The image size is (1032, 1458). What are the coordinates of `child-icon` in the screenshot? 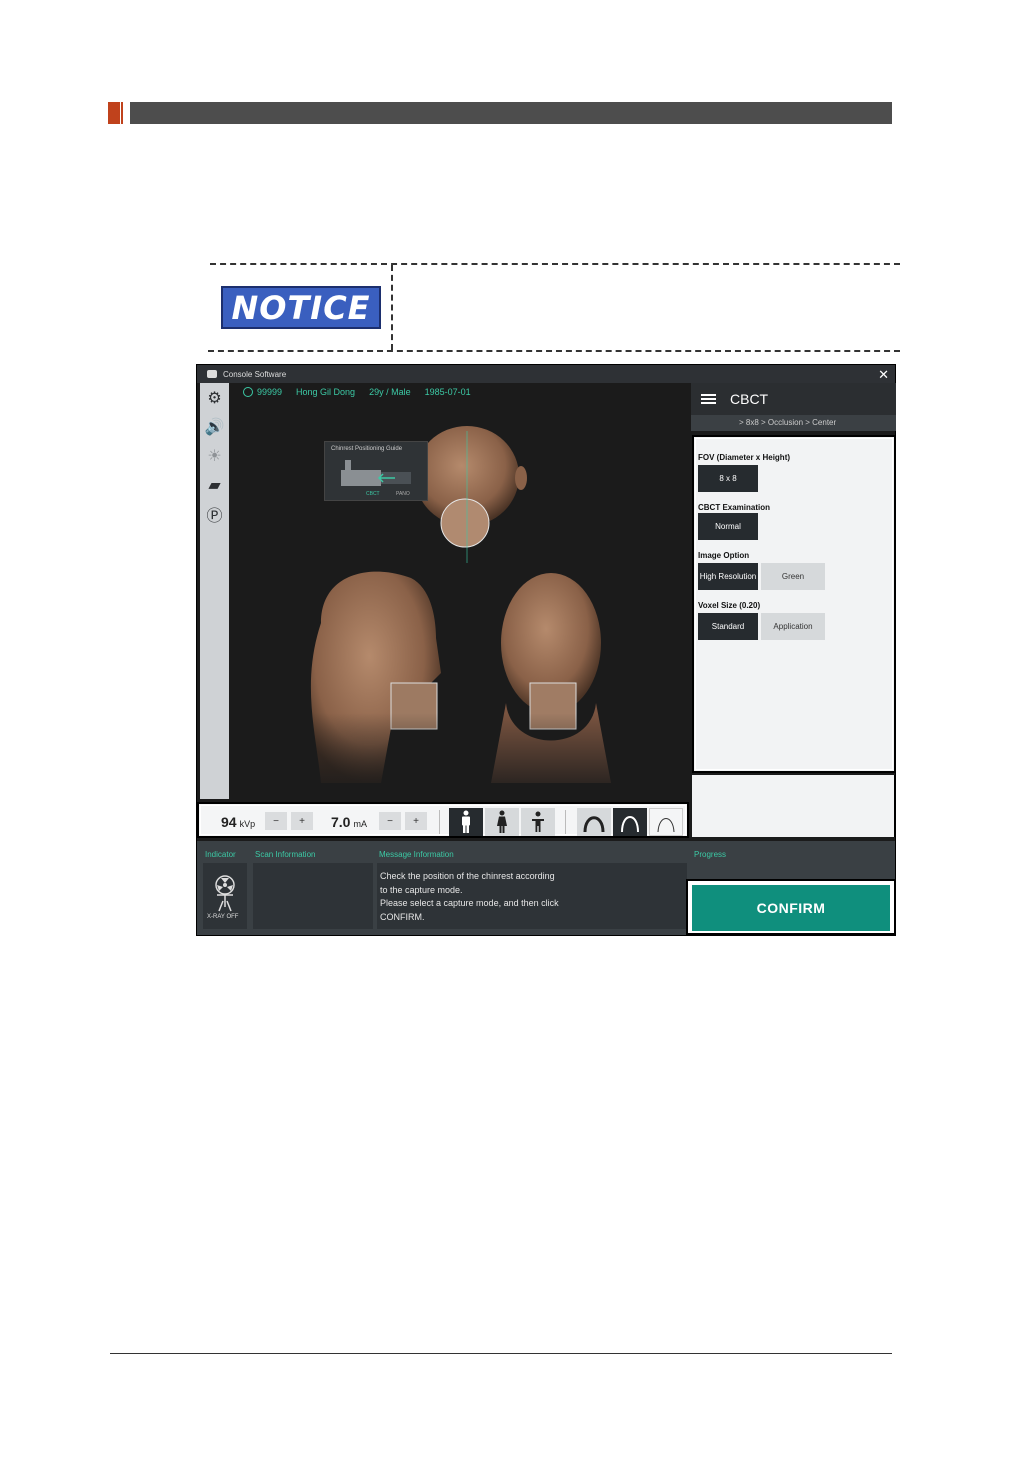 It's located at (538, 821).